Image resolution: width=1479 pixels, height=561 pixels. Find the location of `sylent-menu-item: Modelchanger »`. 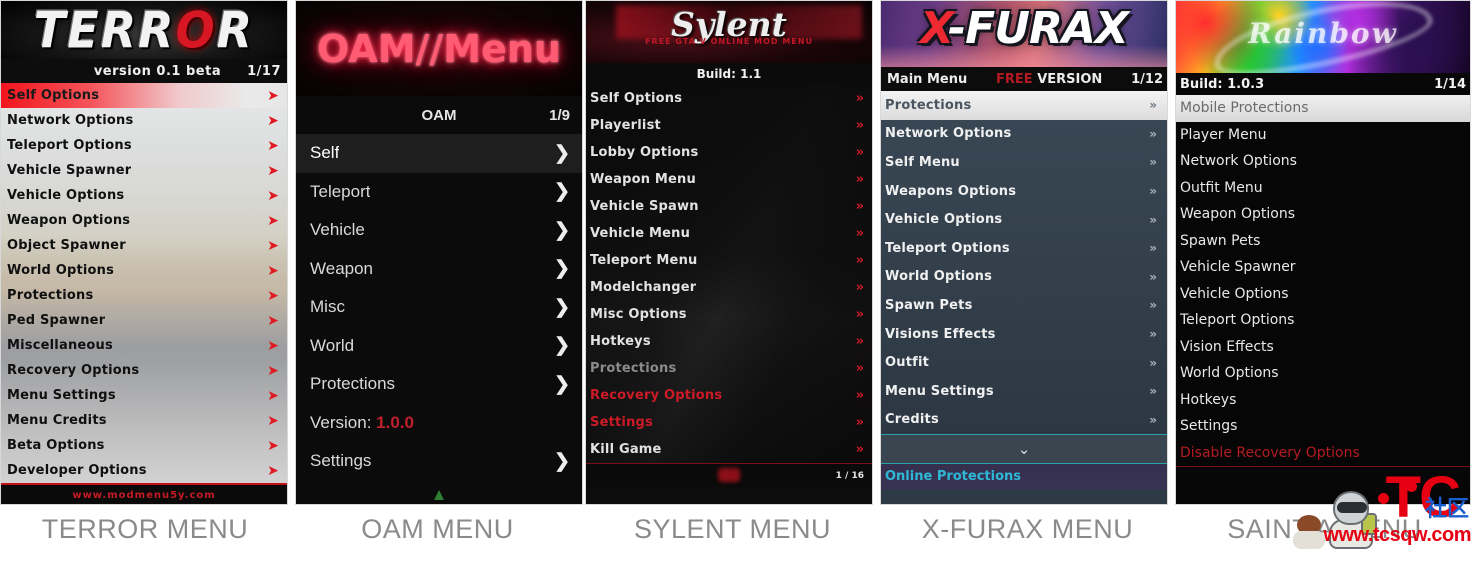

sylent-menu-item: Modelchanger » is located at coordinates (729, 287).